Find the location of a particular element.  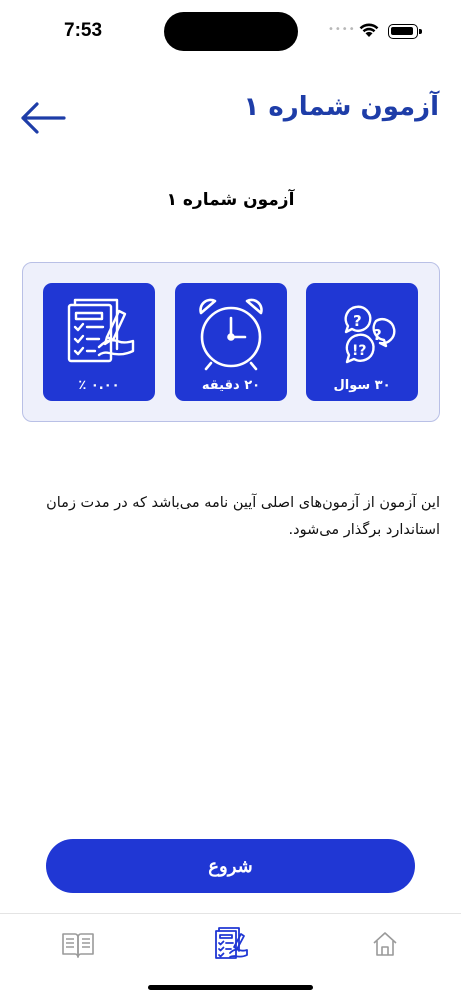

tab-book is located at coordinates (78, 944).